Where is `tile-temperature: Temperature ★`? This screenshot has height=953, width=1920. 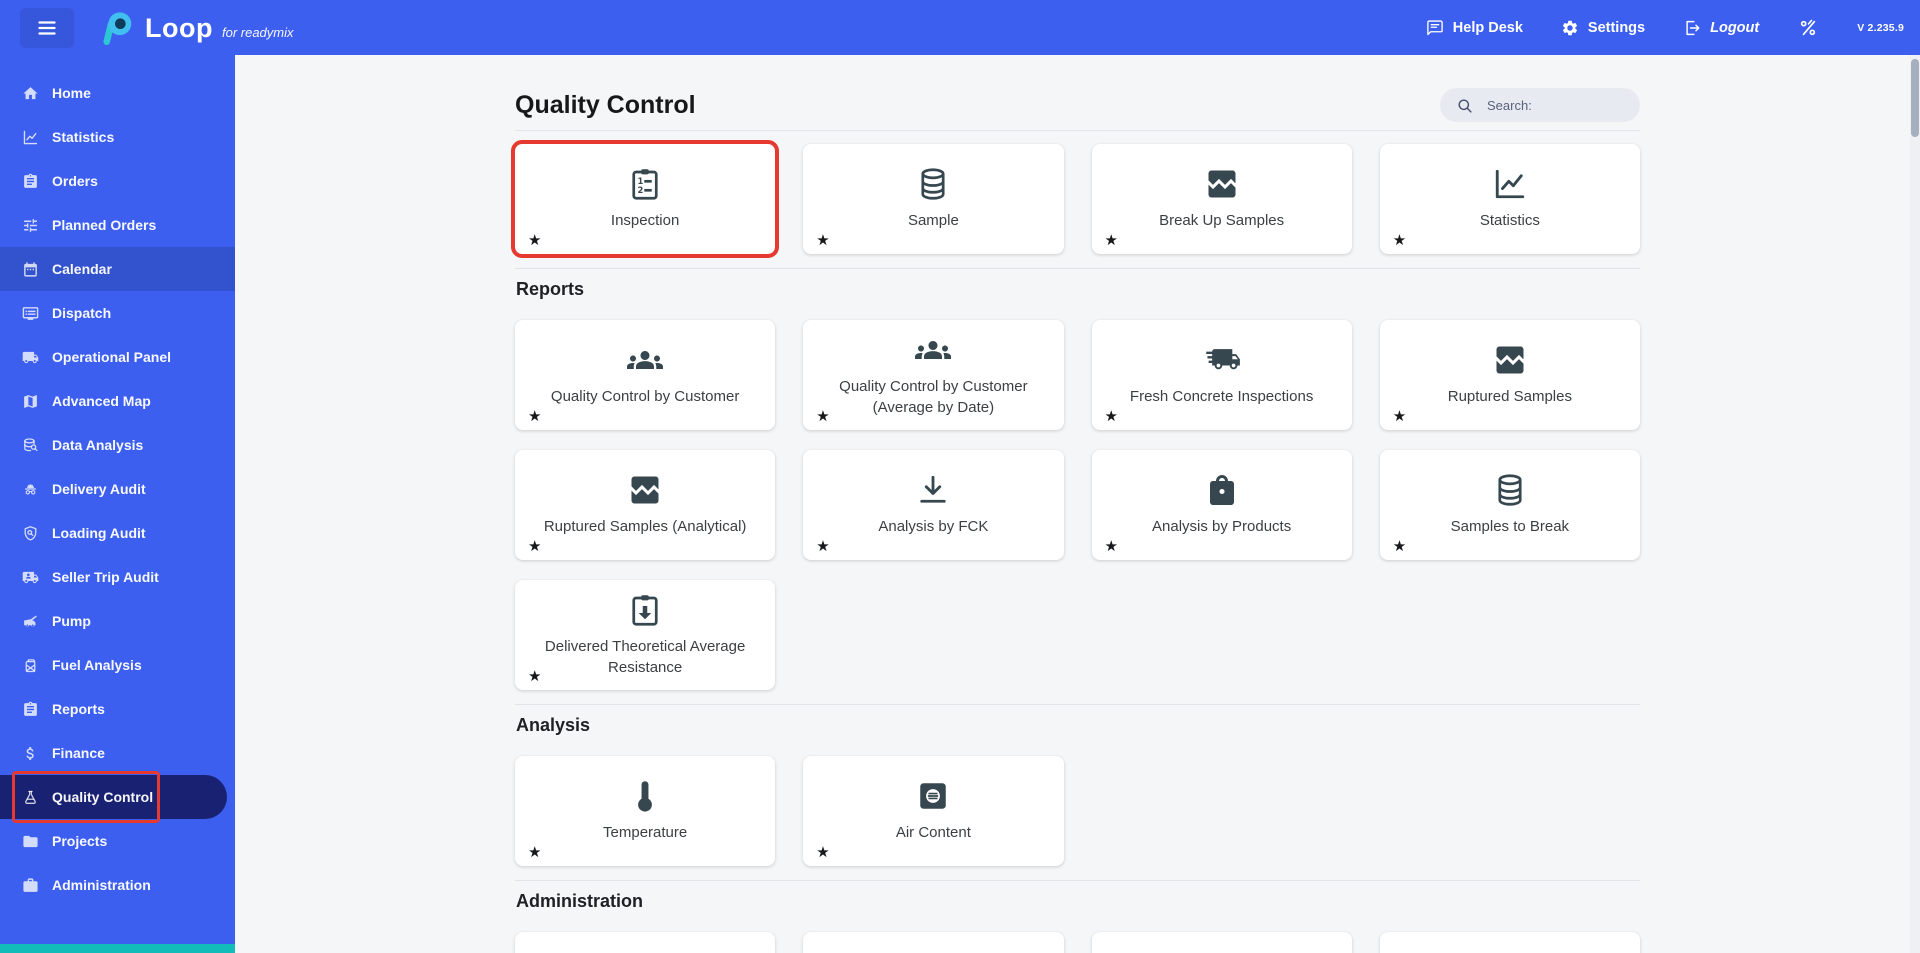
tile-temperature: Temperature ★ is located at coordinates (645, 811).